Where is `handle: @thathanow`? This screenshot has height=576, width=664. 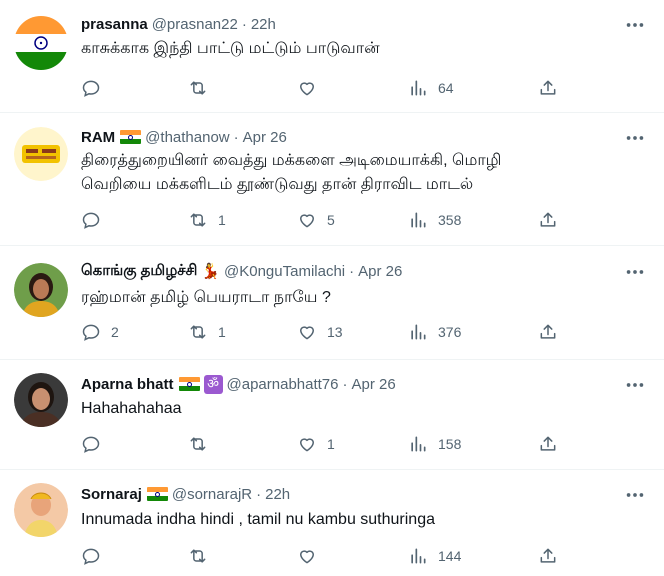 handle: @thathanow is located at coordinates (187, 137).